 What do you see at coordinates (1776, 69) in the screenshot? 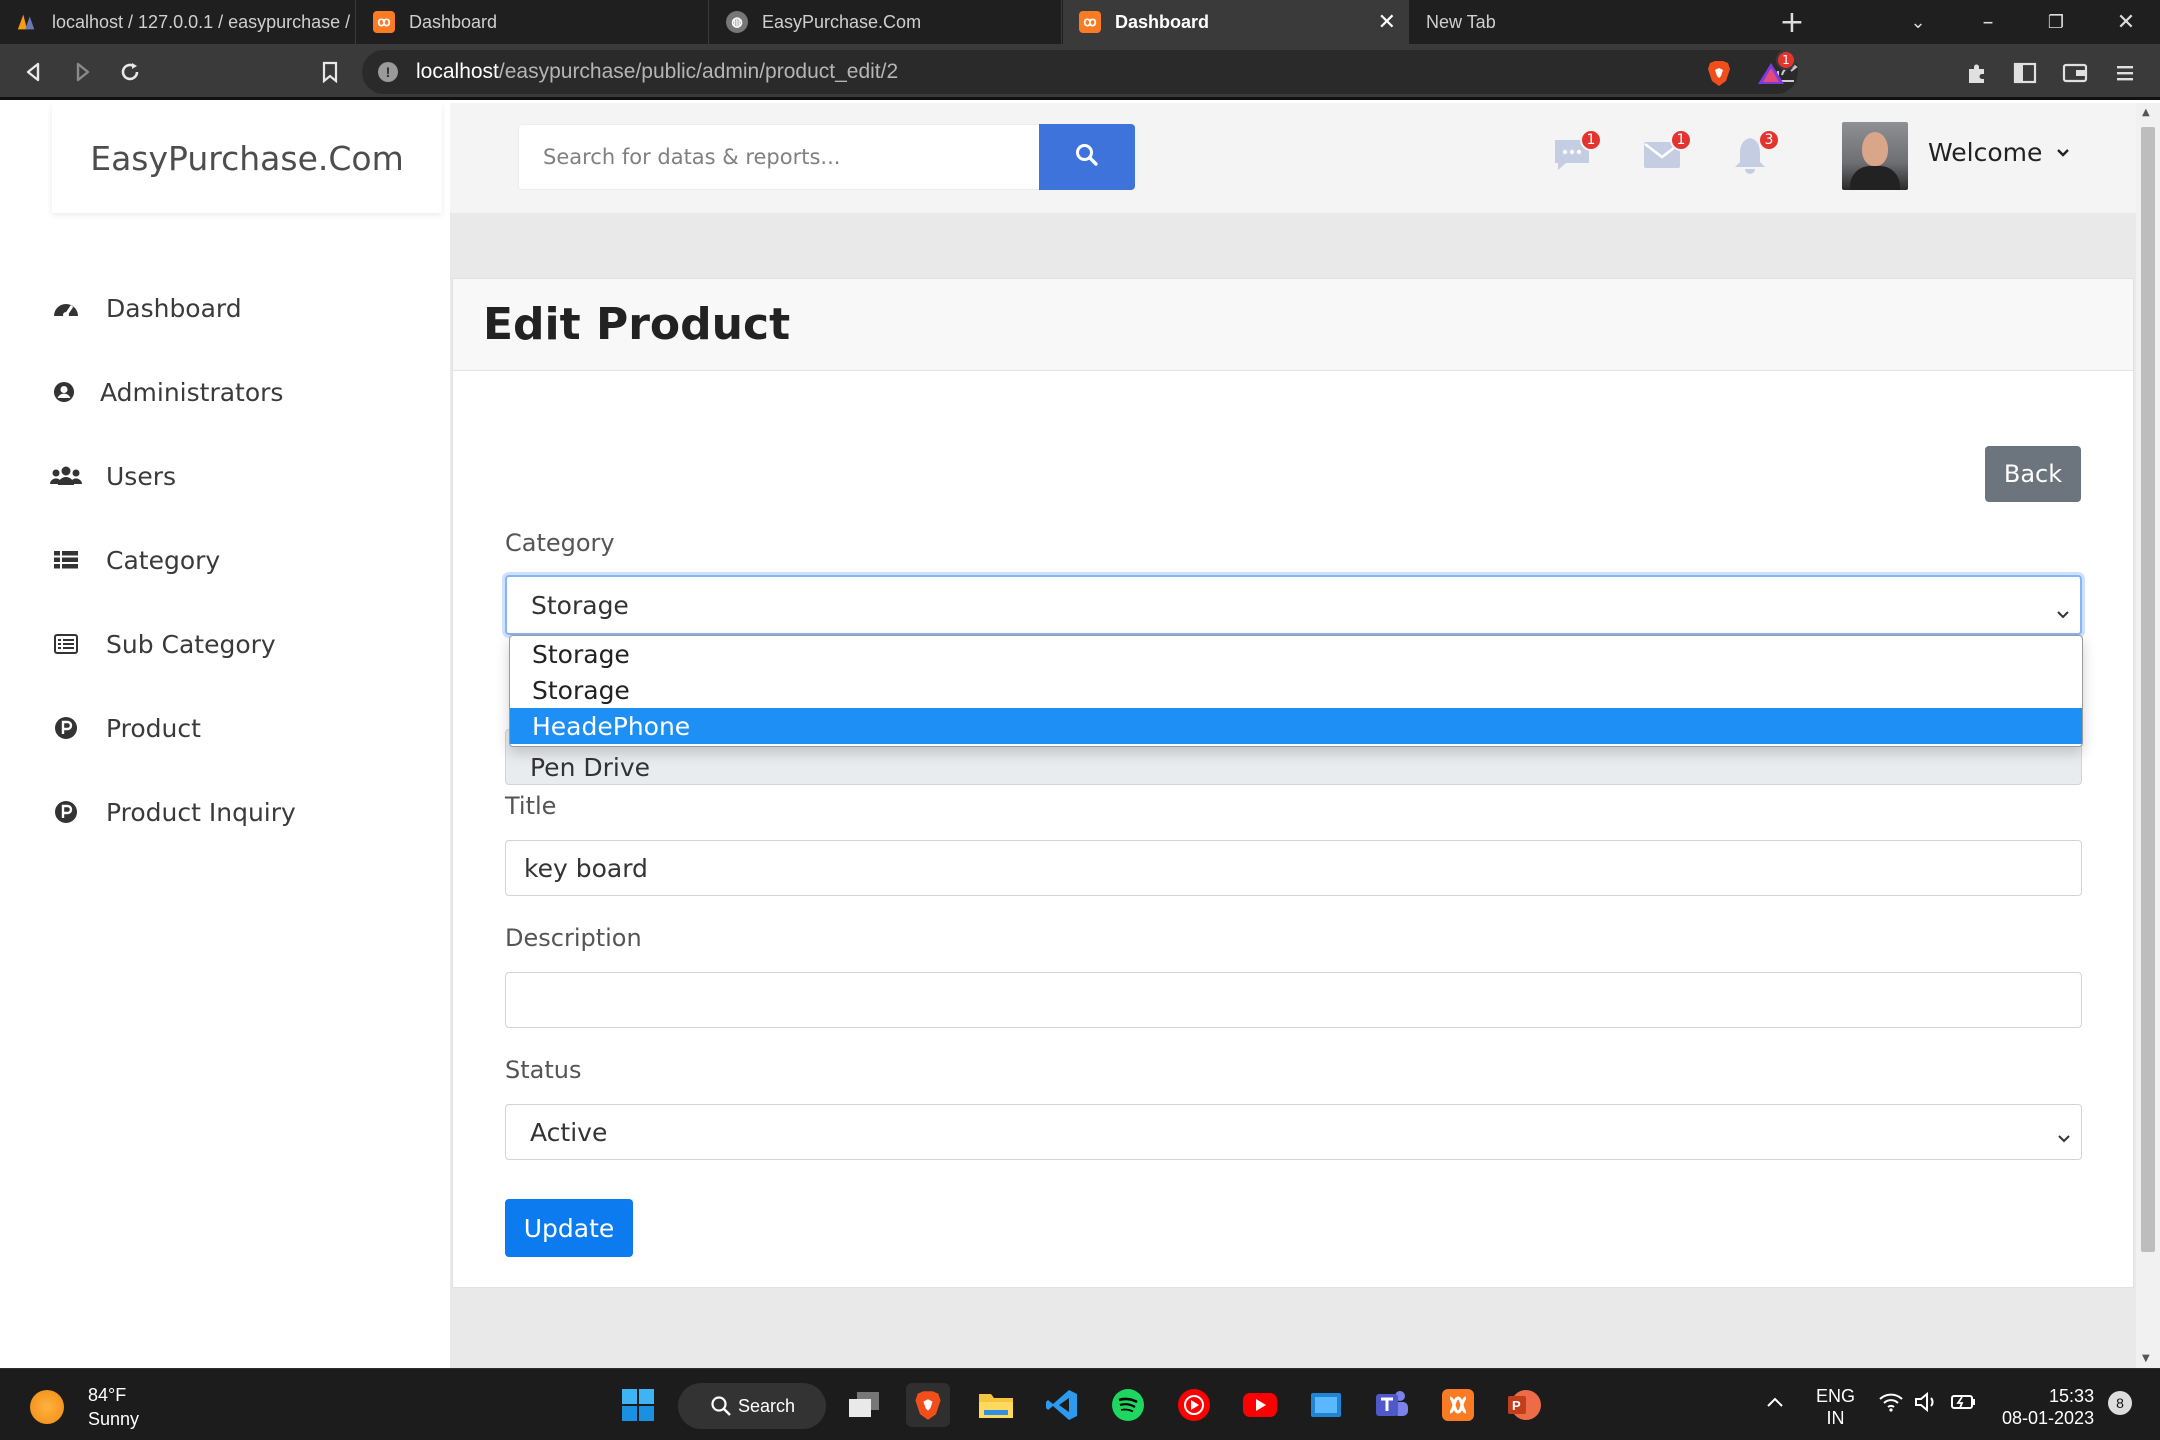
I see `brave-rewards-icon: 1` at bounding box center [1776, 69].